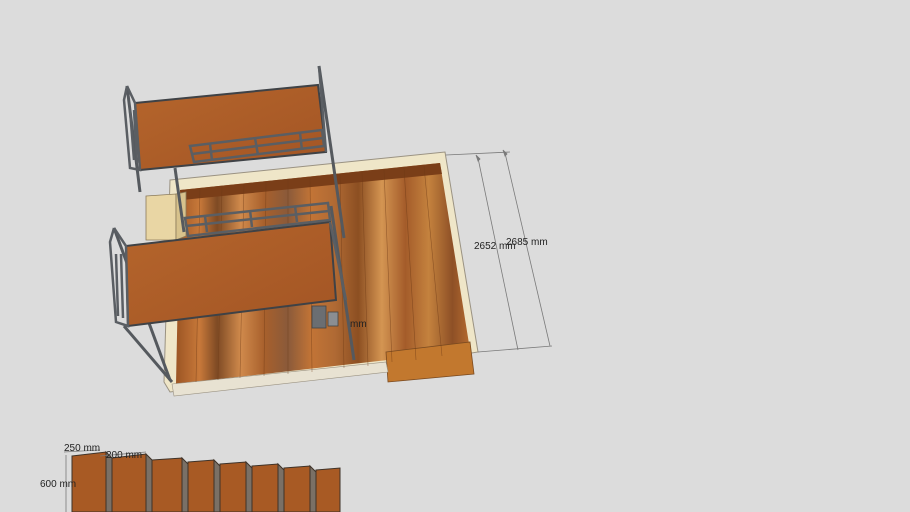 The width and height of the screenshot is (910, 512). Describe the element at coordinates (82, 448) in the screenshot. I see `dim-step-depth: 250 mm` at that location.